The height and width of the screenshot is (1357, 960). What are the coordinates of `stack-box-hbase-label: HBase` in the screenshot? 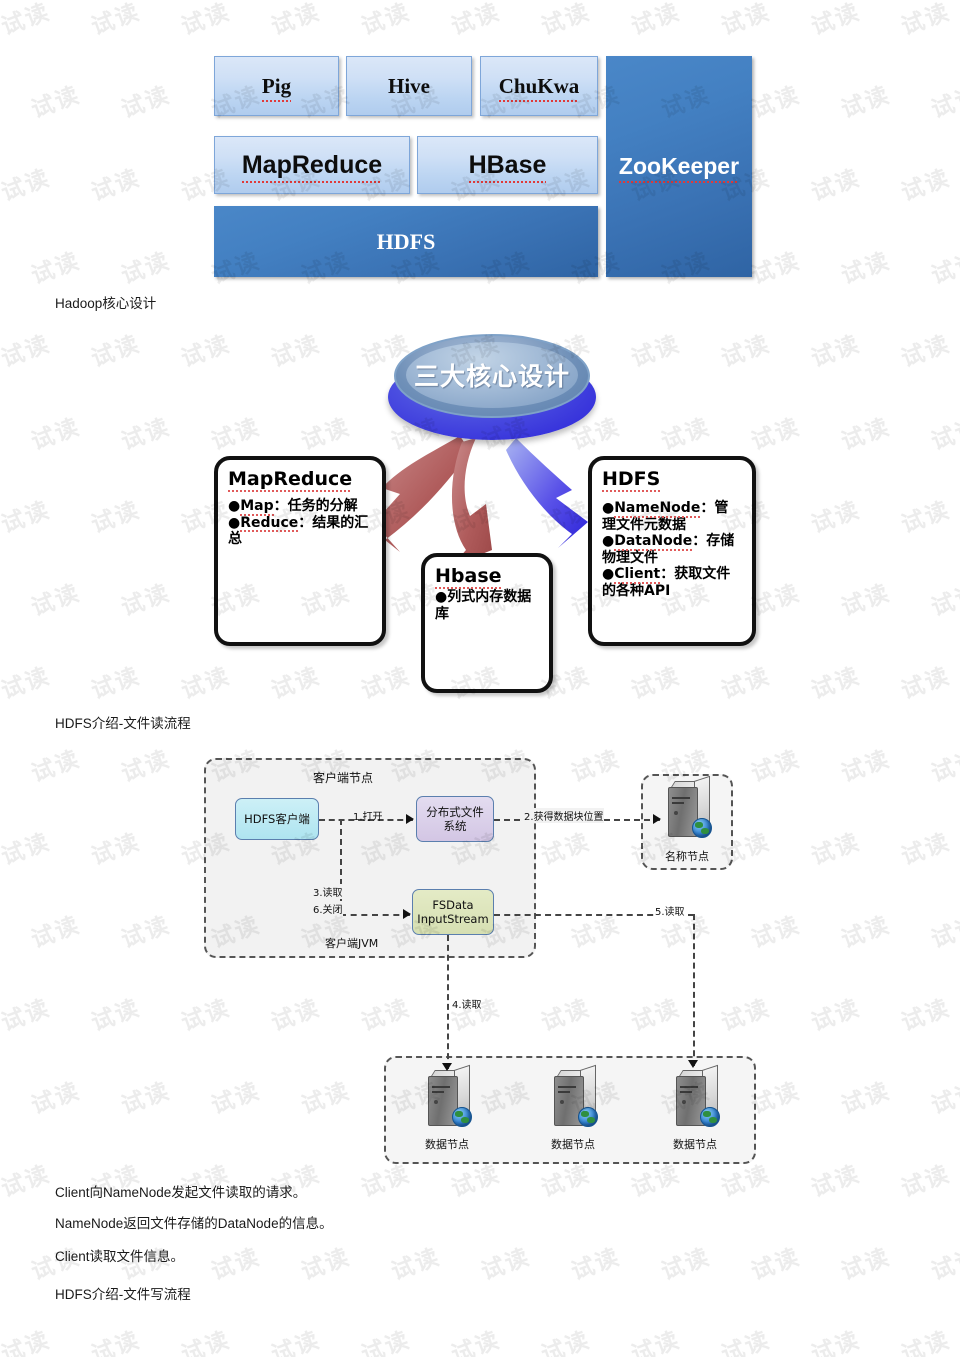 It's located at (507, 166).